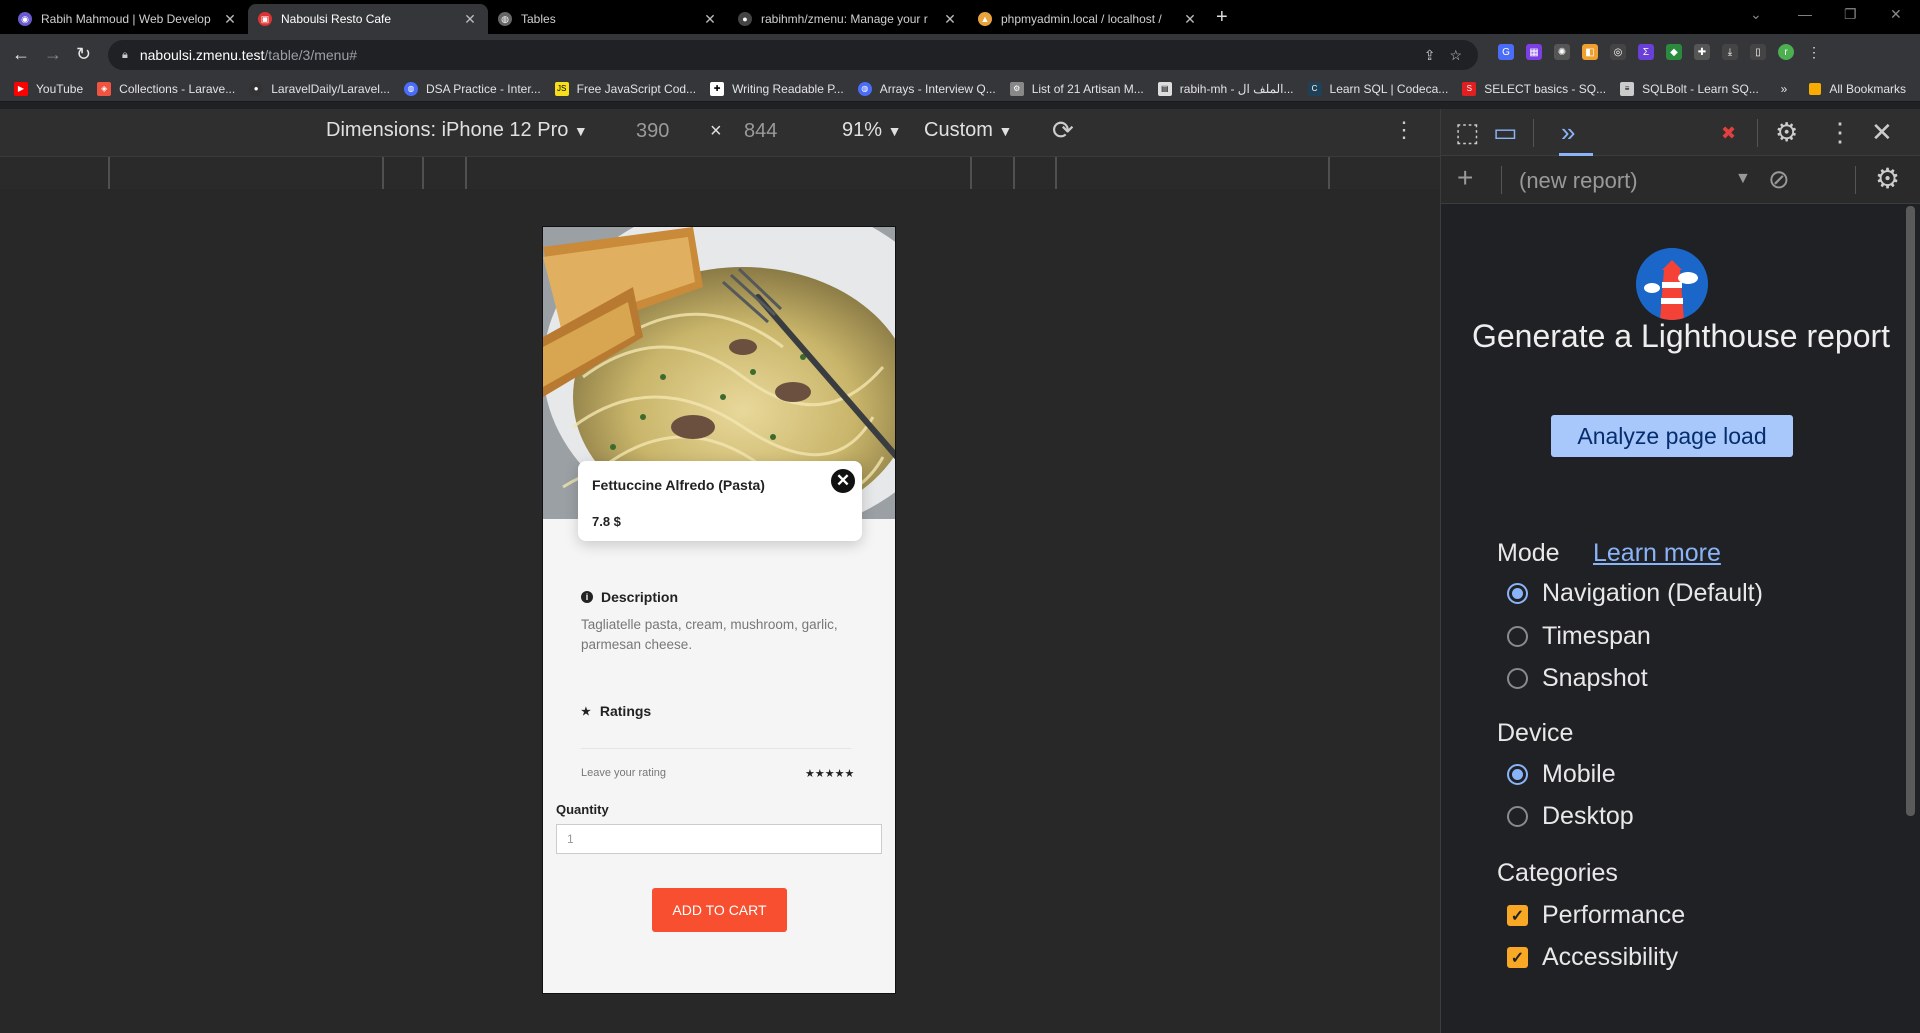  What do you see at coordinates (1404, 130) in the screenshot?
I see `more-options-icon: ⋮` at bounding box center [1404, 130].